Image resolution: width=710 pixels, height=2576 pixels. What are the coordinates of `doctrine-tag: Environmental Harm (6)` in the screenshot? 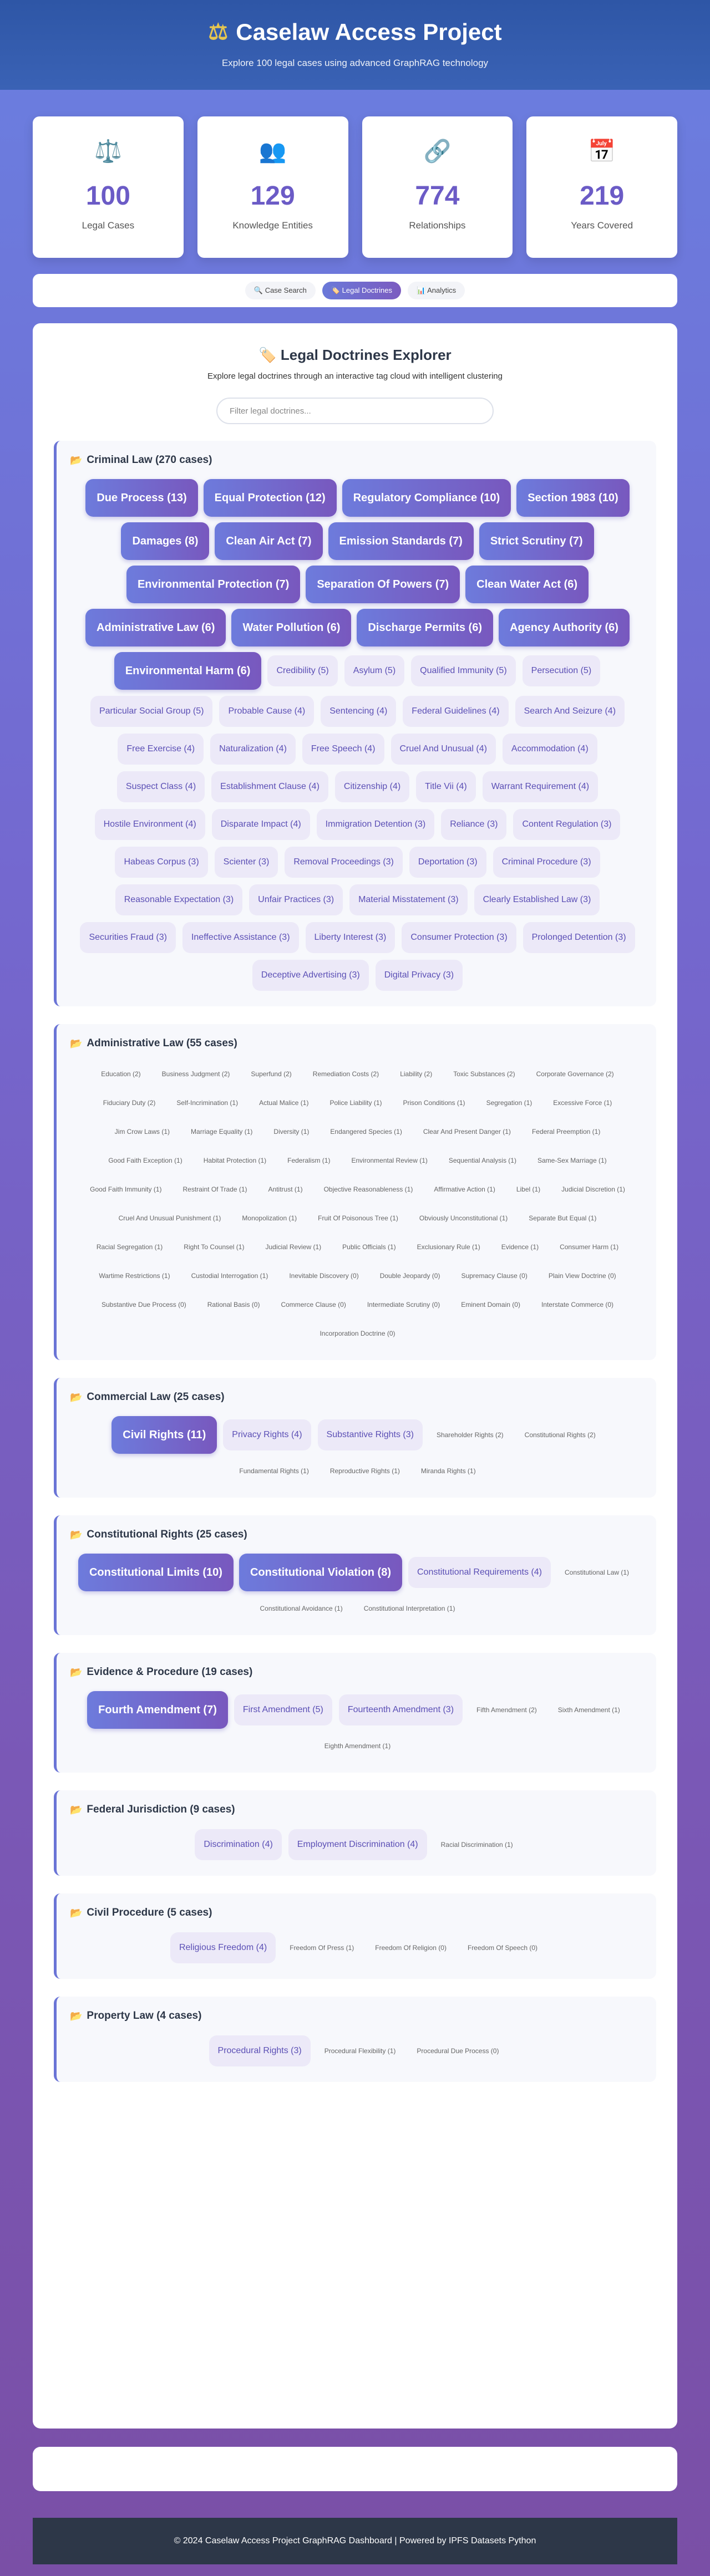 It's located at (188, 671).